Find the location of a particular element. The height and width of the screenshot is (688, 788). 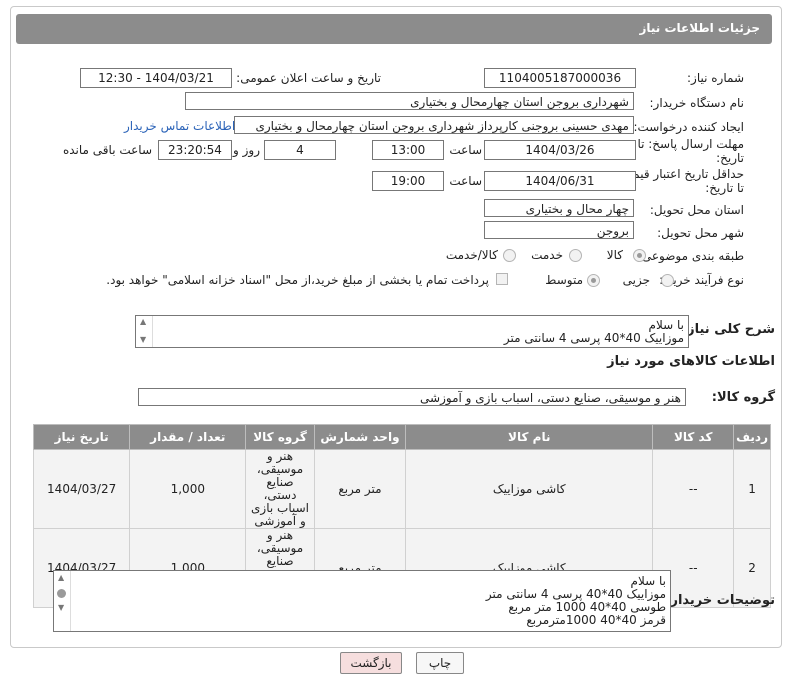

price-validity-date-field: 1404/06/31 is located at coordinates (560, 181).